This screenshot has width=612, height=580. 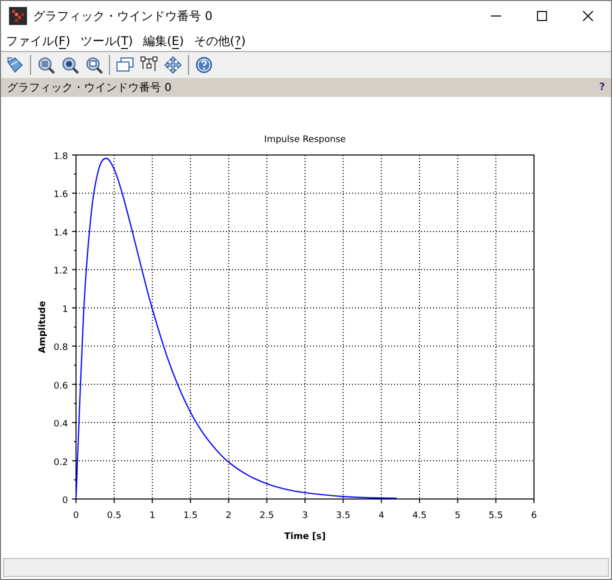 I want to click on x-tick-label: 3, so click(x=305, y=516).